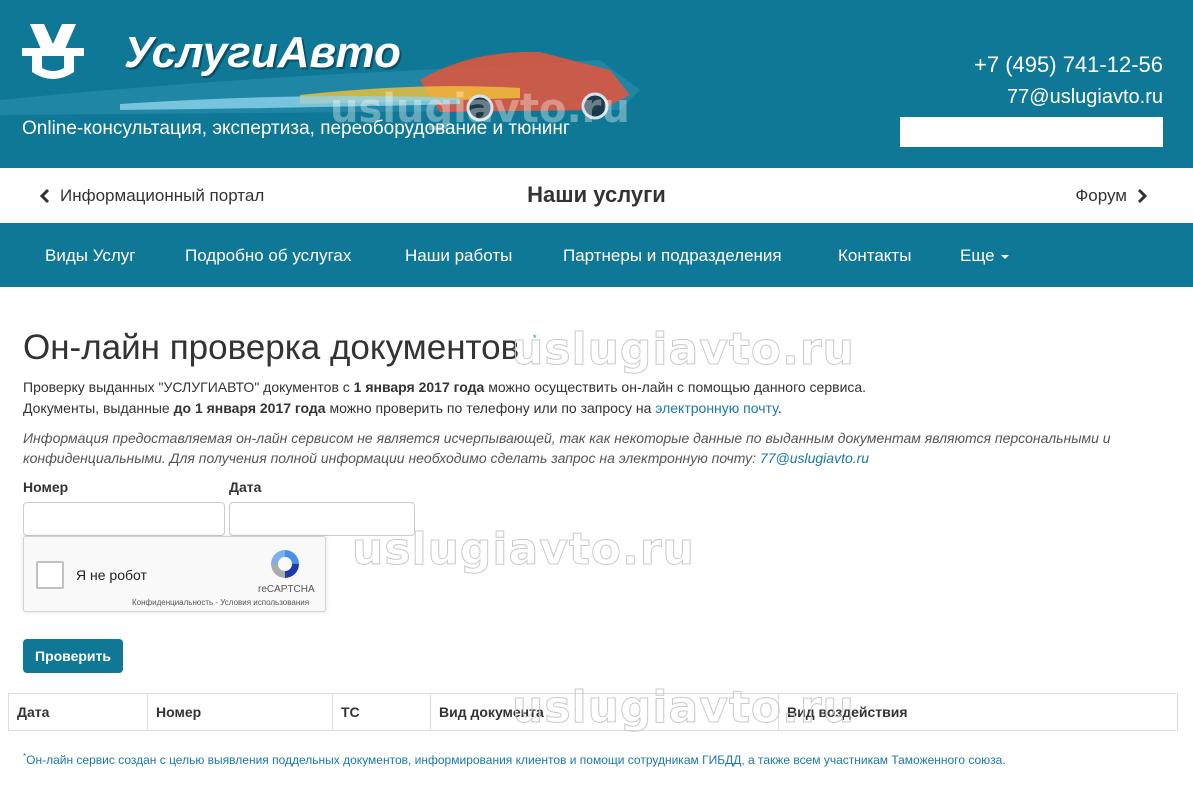  Describe the element at coordinates (1142, 196) in the screenshot. I see `chevron-right-icon` at that location.